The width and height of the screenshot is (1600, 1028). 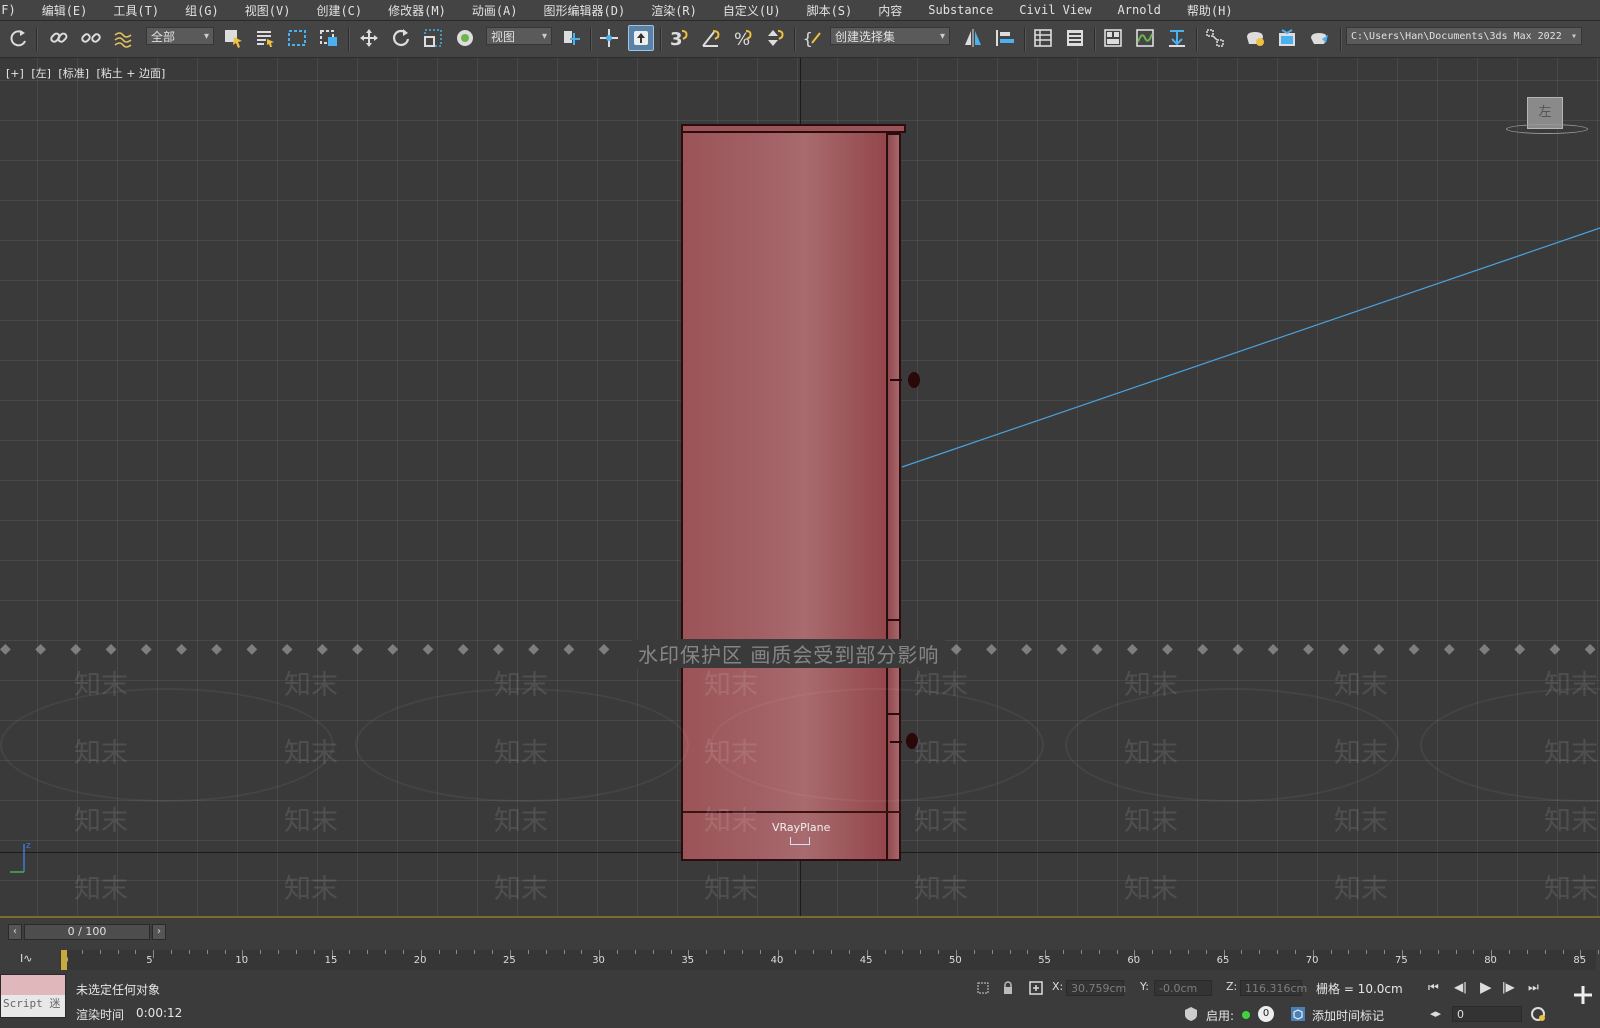 I want to click on reference-coord-dropdown: 视图, so click(x=519, y=36).